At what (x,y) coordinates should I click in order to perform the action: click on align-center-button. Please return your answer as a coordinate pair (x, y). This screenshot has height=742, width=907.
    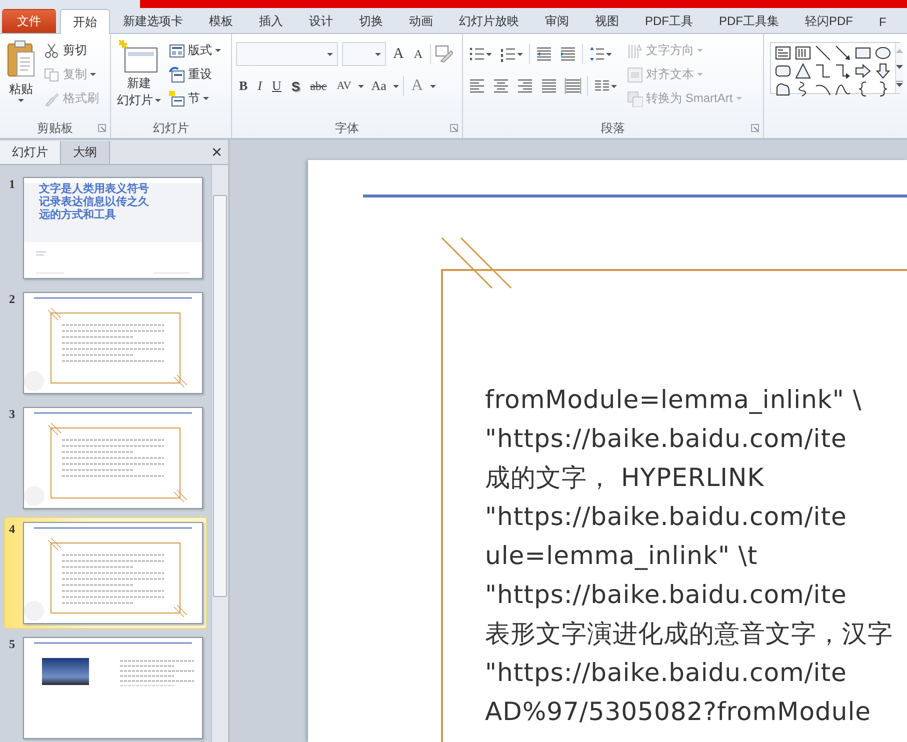
    Looking at the image, I should click on (501, 86).